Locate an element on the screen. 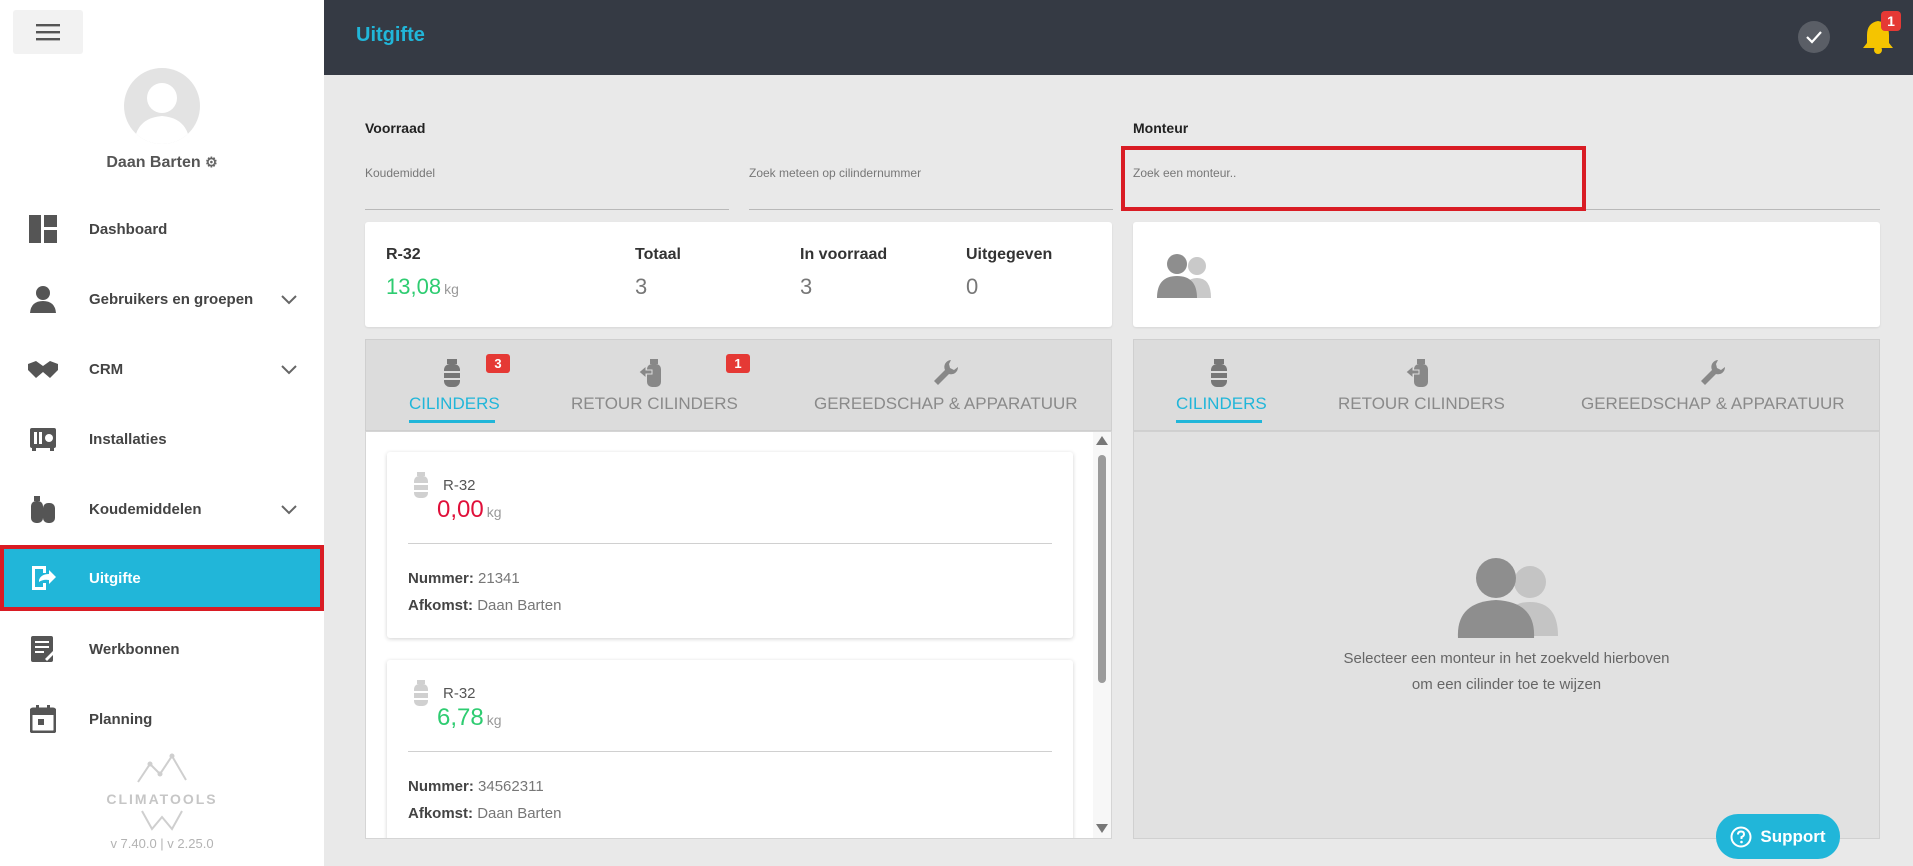 This screenshot has height=866, width=1913. sidebar-item-label: Koudemiddelen is located at coordinates (145, 509).